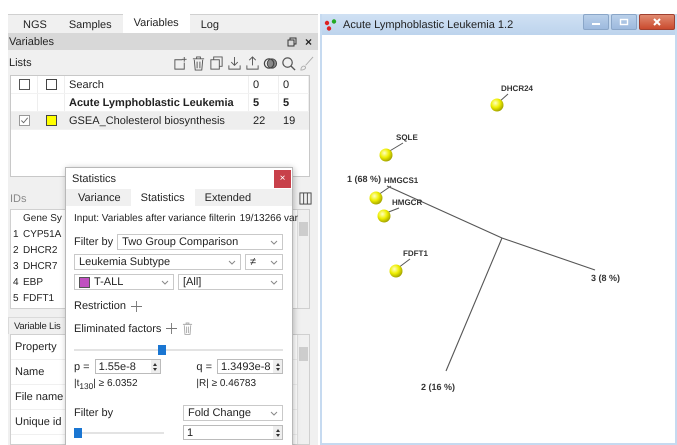 The width and height of the screenshot is (677, 445). I want to click on axis-label: 3 (8 %), so click(605, 278).